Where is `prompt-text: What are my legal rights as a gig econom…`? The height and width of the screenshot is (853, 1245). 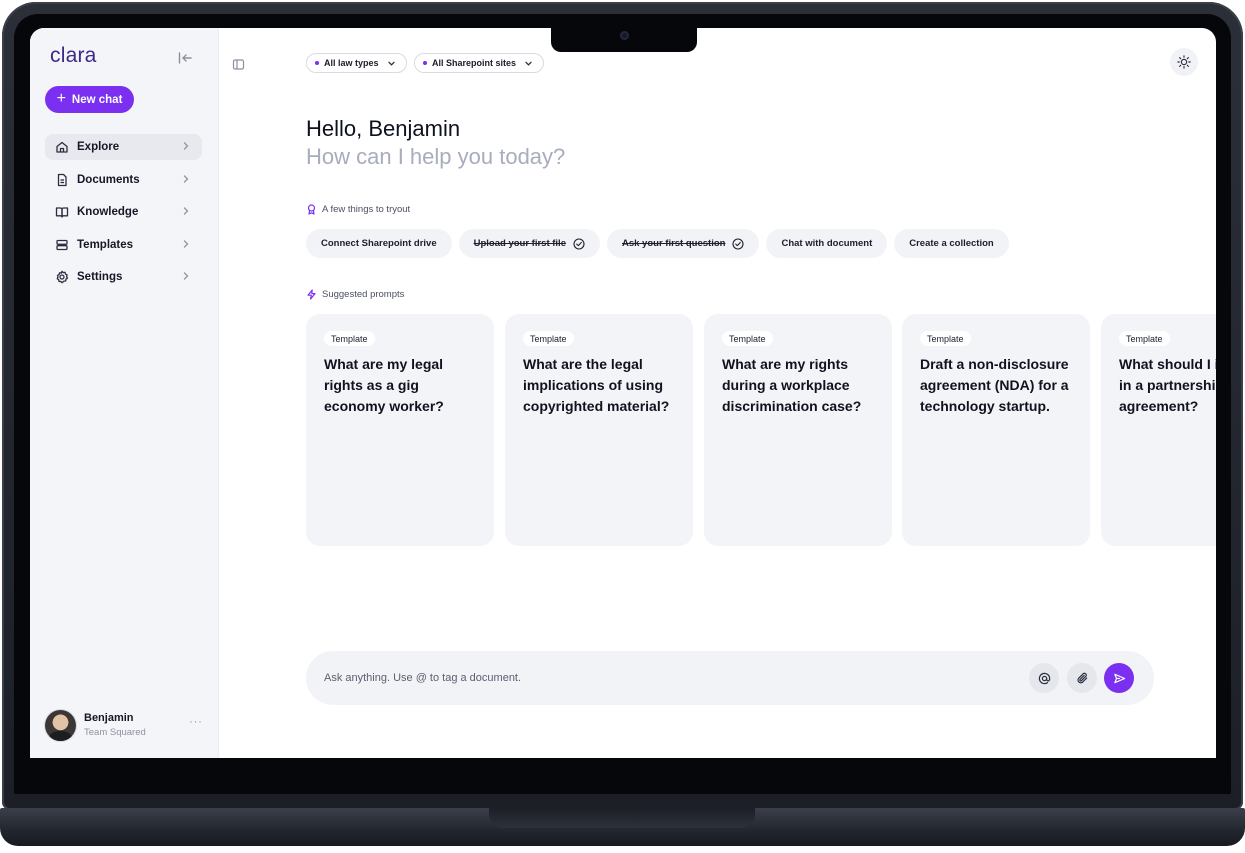
prompt-text: What are my legal rights as a gig econom… is located at coordinates (384, 385).